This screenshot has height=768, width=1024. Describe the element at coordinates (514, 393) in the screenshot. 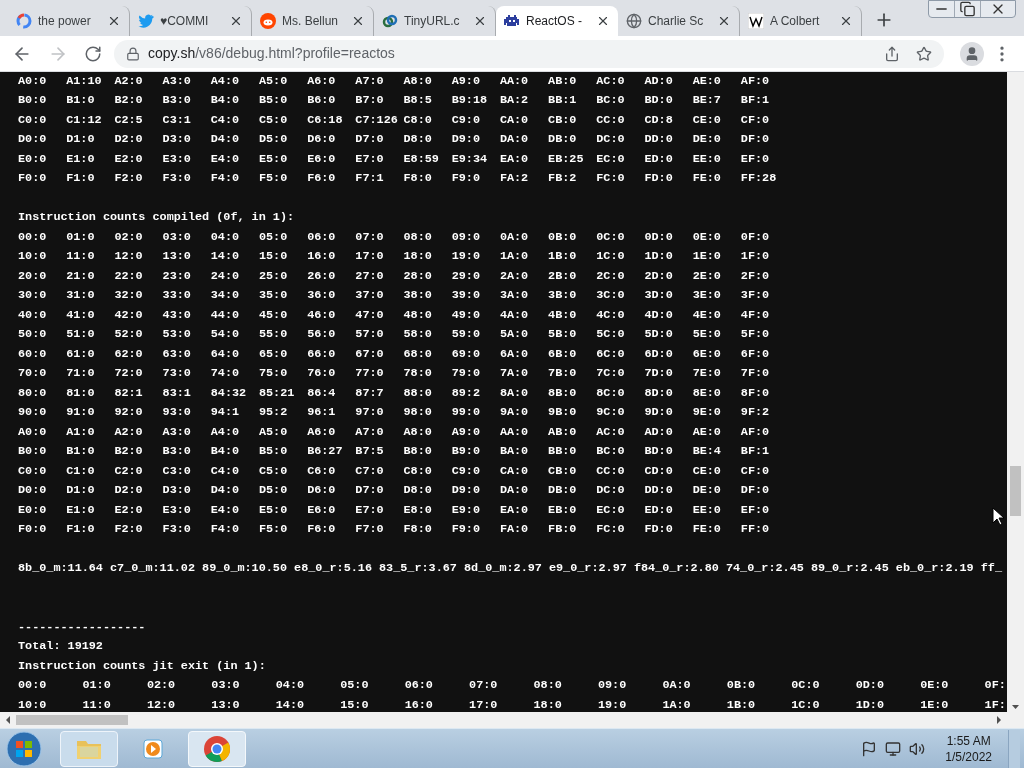

I see `count-entry: 8A:0` at that location.